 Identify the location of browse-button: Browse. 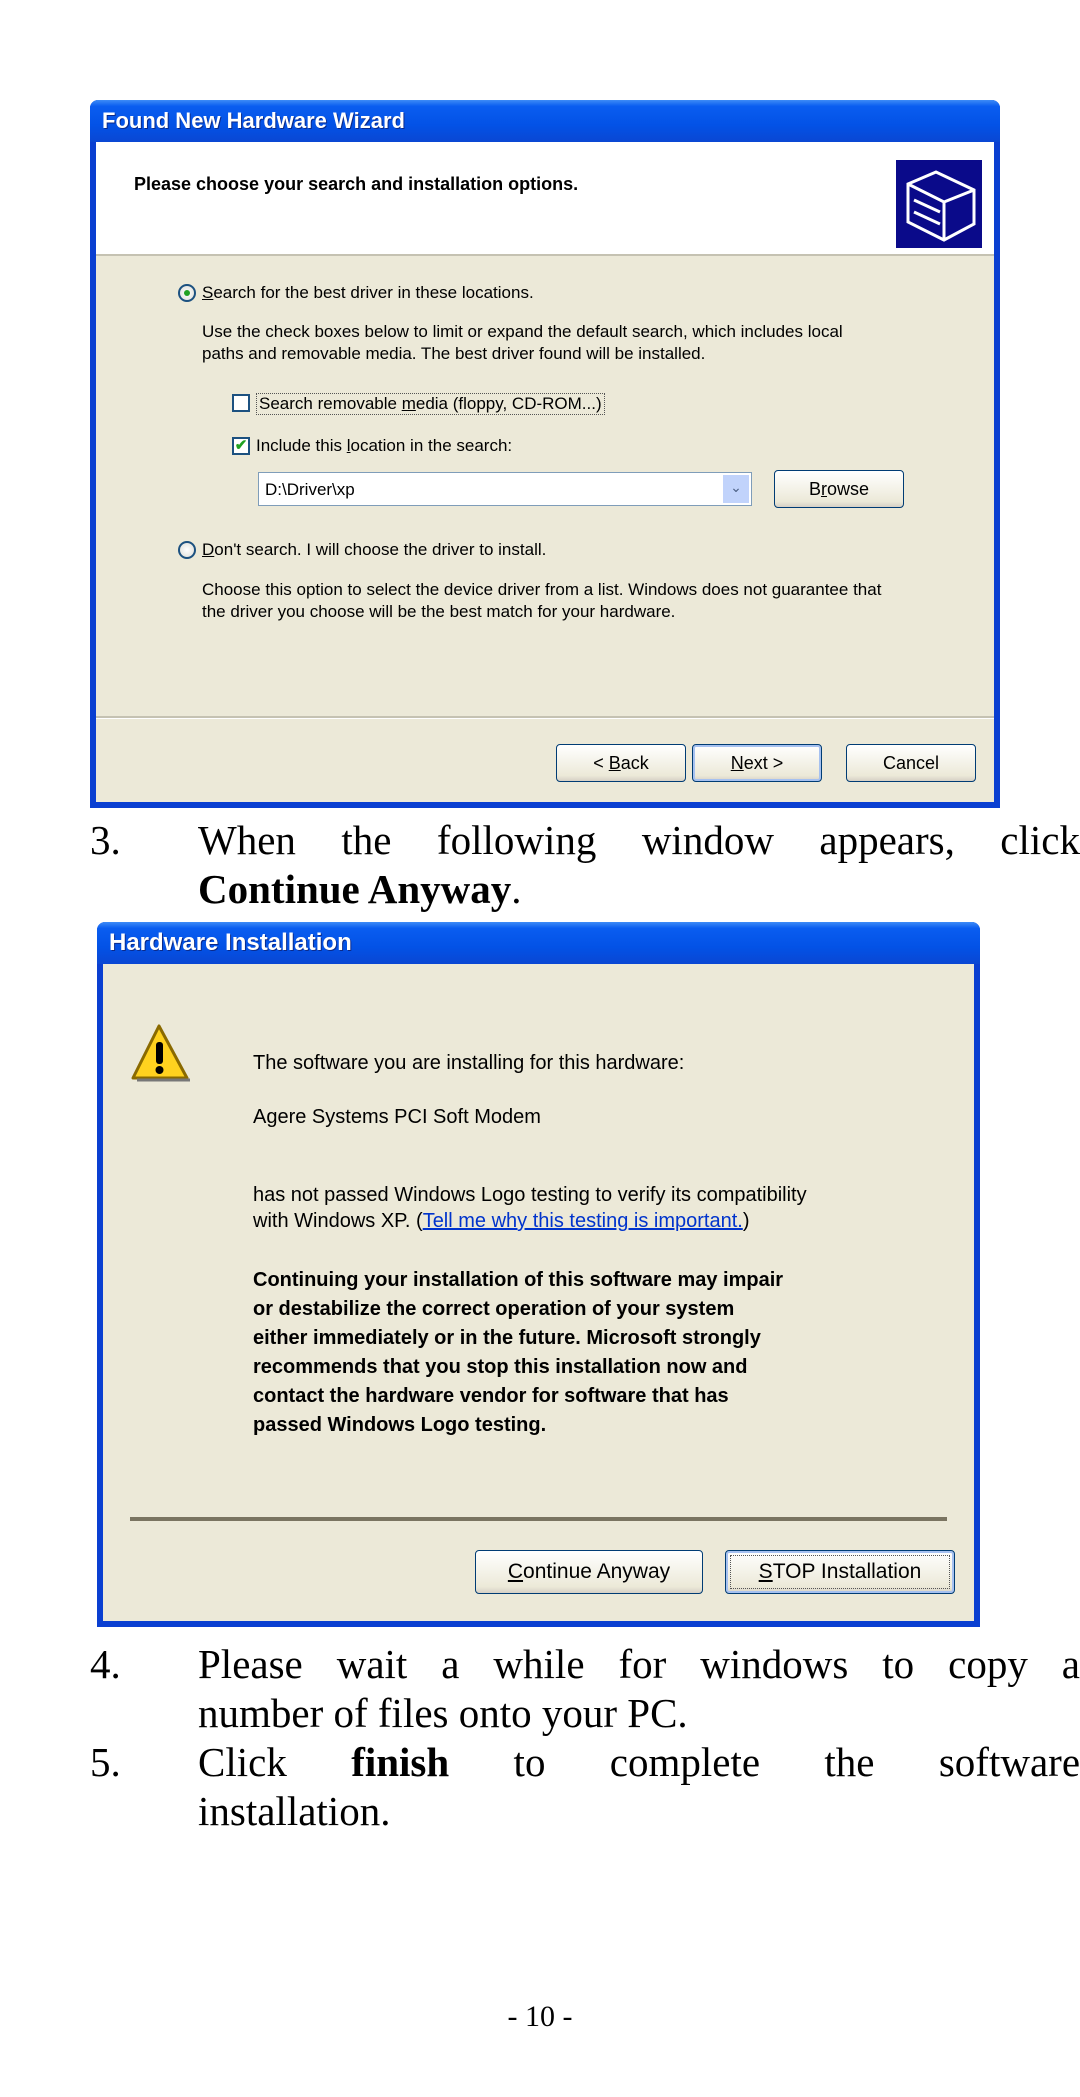
(839, 489).